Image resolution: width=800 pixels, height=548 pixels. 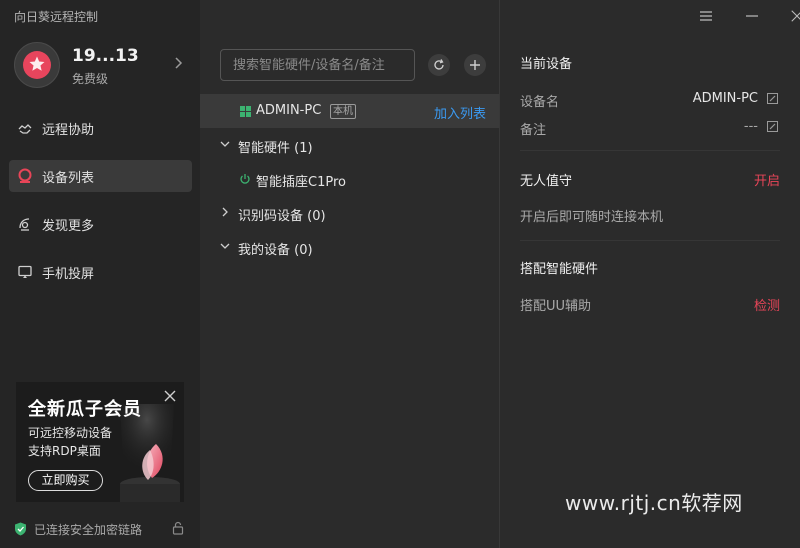 What do you see at coordinates (68, 130) in the screenshot?
I see `nav-label: 远程协助` at bounding box center [68, 130].